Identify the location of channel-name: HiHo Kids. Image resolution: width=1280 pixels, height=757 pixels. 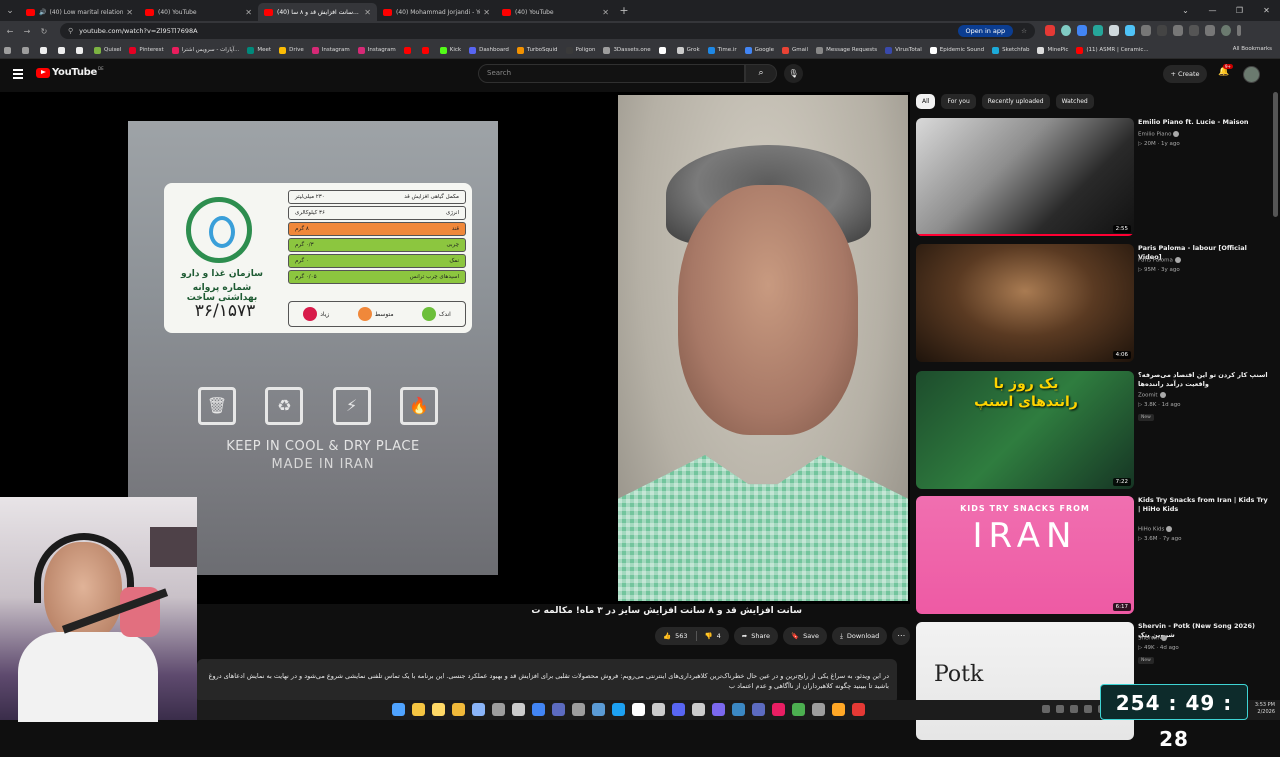
(1155, 529).